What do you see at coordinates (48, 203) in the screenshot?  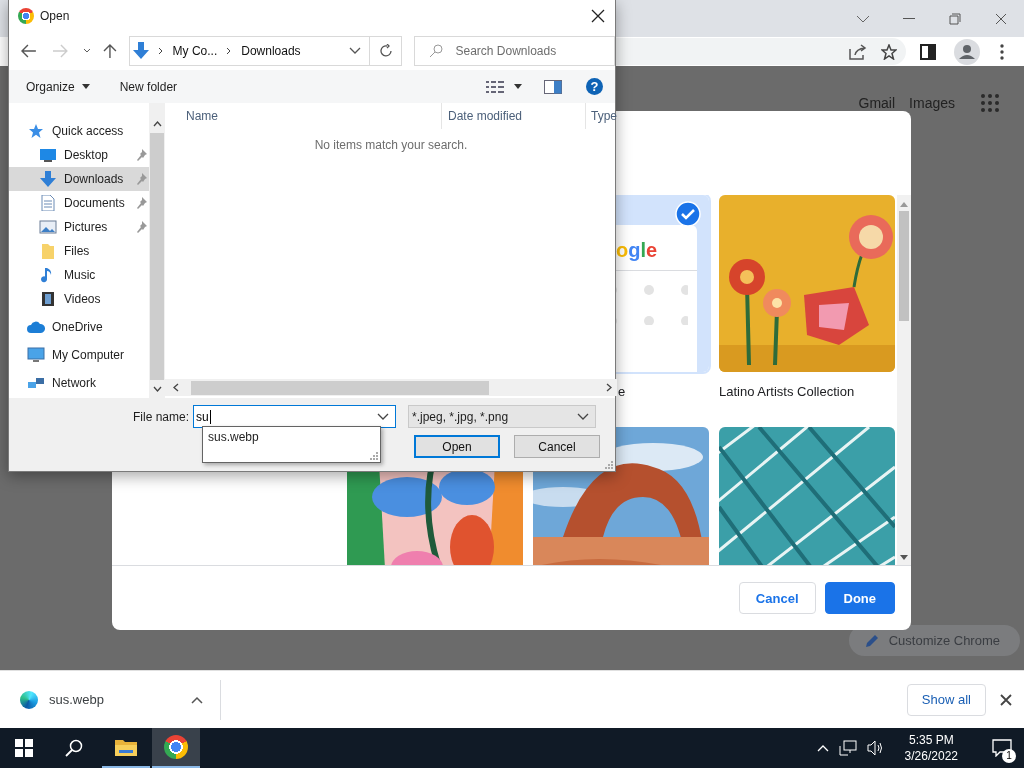 I see `document-icon` at bounding box center [48, 203].